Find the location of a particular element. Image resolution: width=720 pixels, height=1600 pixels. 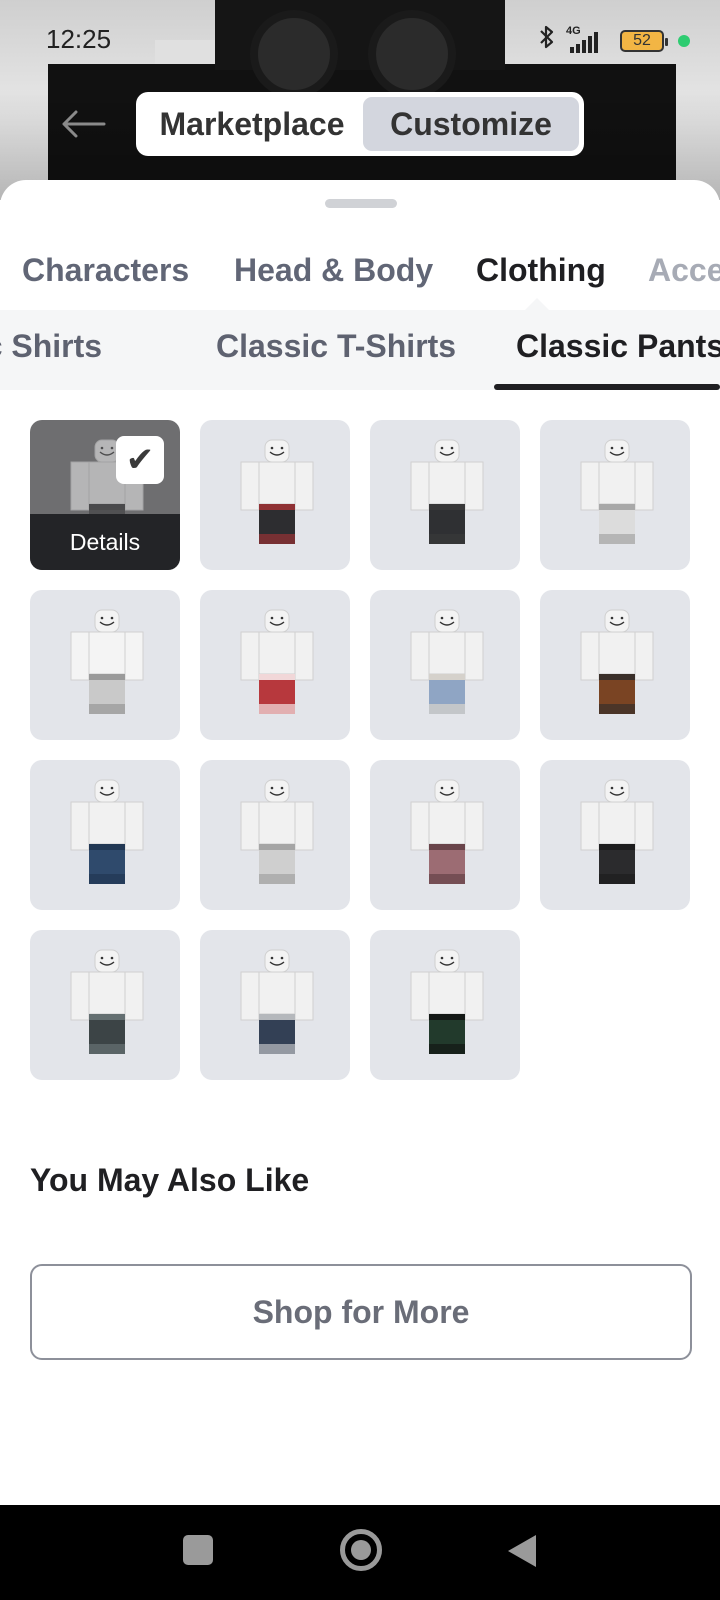

category-tabs: Characters Head & Body Clothing Acce is located at coordinates (360, 279).